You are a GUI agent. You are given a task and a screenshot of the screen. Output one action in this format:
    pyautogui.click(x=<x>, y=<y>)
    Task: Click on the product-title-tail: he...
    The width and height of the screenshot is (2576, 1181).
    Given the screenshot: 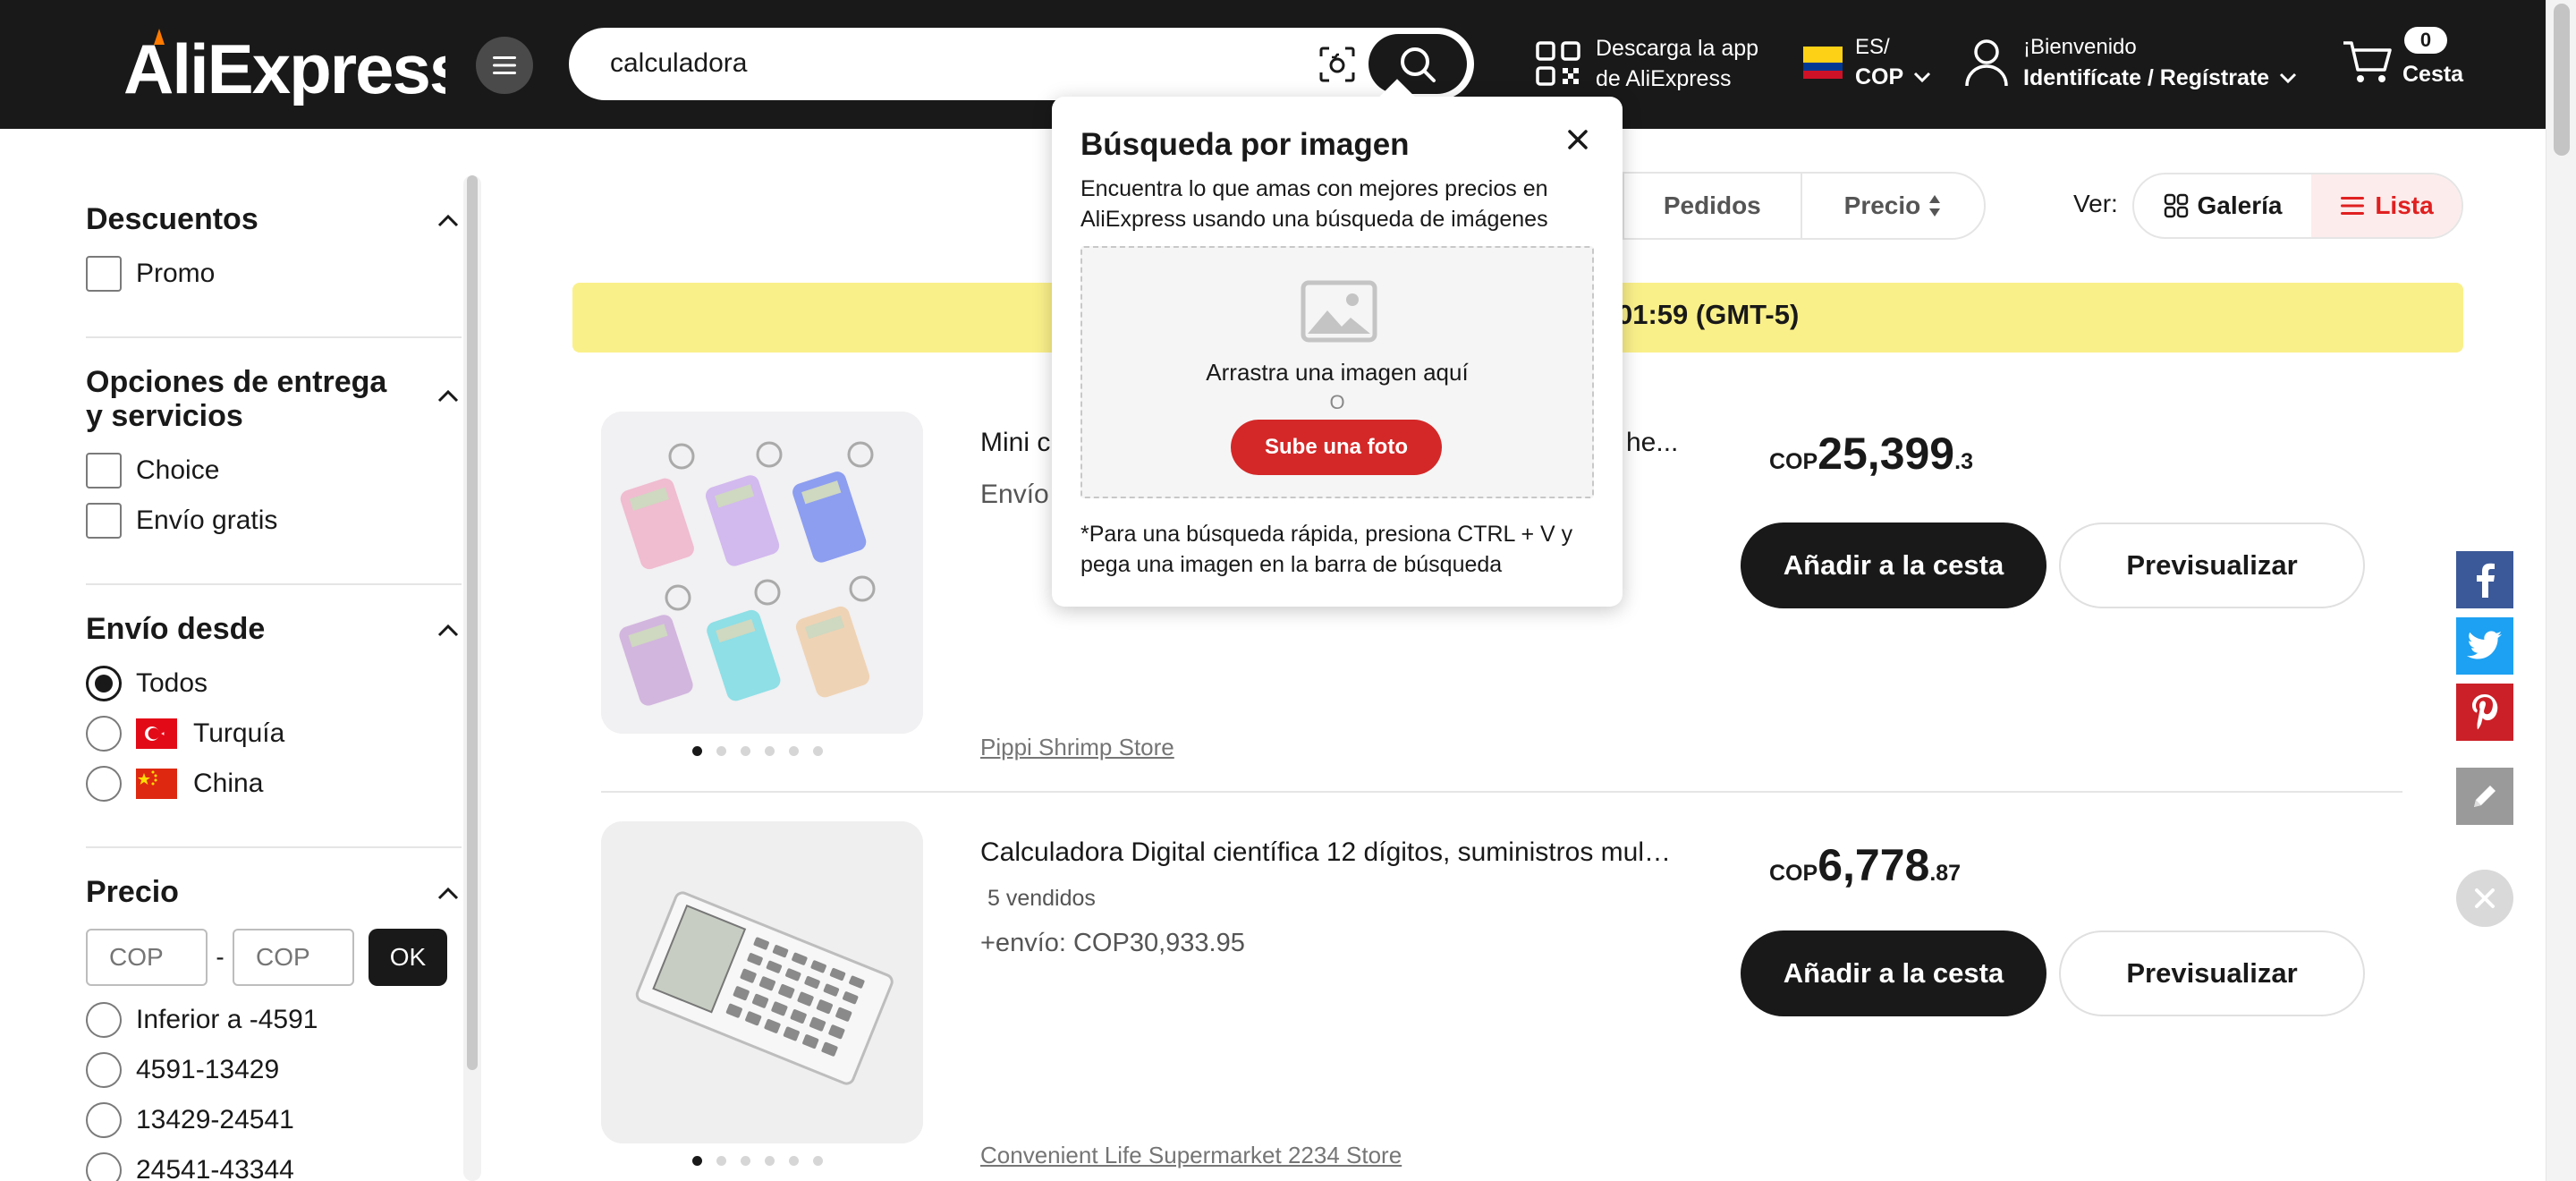 What is the action you would take?
    pyautogui.click(x=1662, y=443)
    